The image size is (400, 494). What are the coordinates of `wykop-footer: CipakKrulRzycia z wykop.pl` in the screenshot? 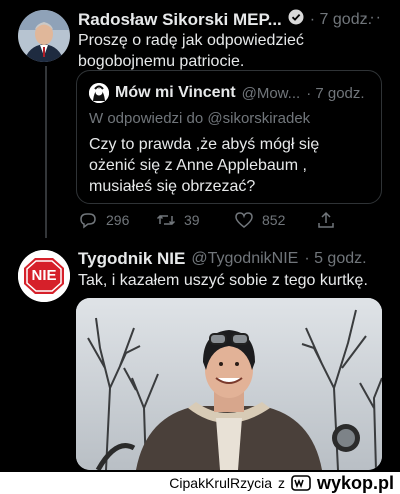 It's located at (200, 483).